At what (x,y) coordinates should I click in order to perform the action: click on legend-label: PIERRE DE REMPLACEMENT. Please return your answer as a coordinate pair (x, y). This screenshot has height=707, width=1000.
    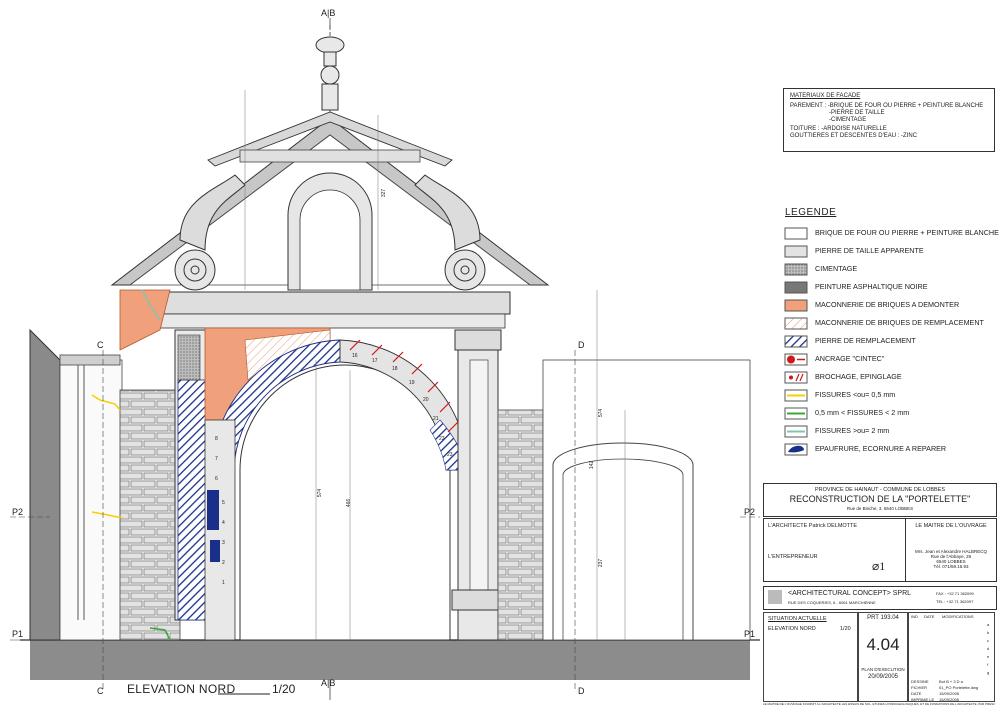
    Looking at the image, I should click on (865, 340).